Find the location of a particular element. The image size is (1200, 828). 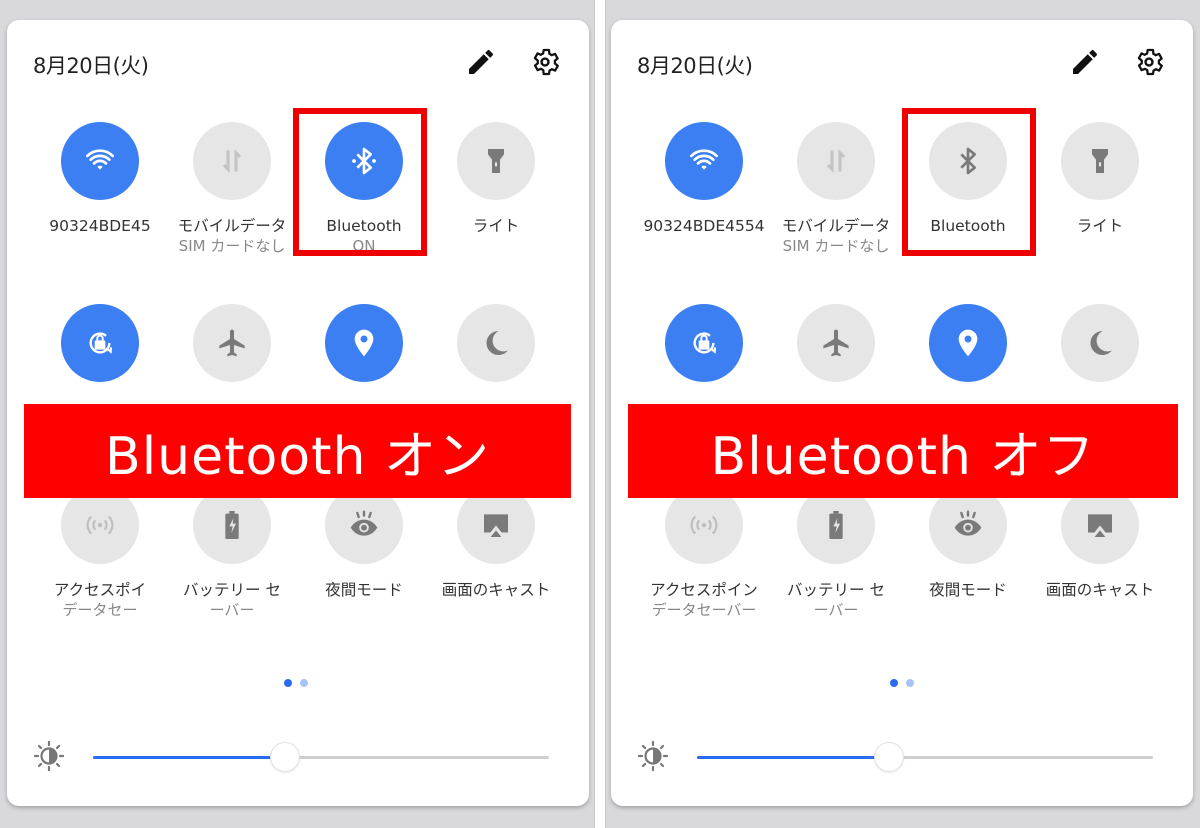

tile-label: Bluetooth is located at coordinates (364, 226).